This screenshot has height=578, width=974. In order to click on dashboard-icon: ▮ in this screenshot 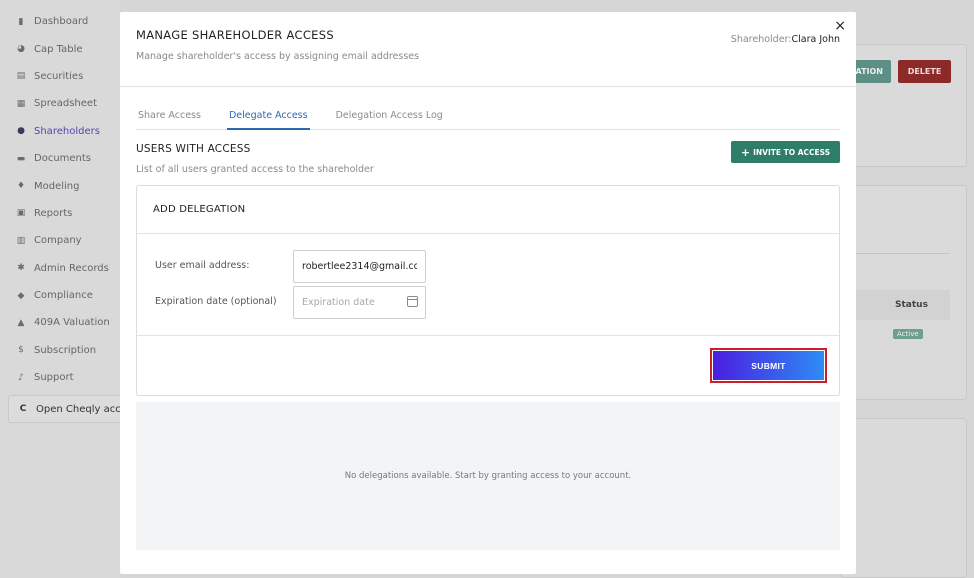, I will do `click(21, 21)`.